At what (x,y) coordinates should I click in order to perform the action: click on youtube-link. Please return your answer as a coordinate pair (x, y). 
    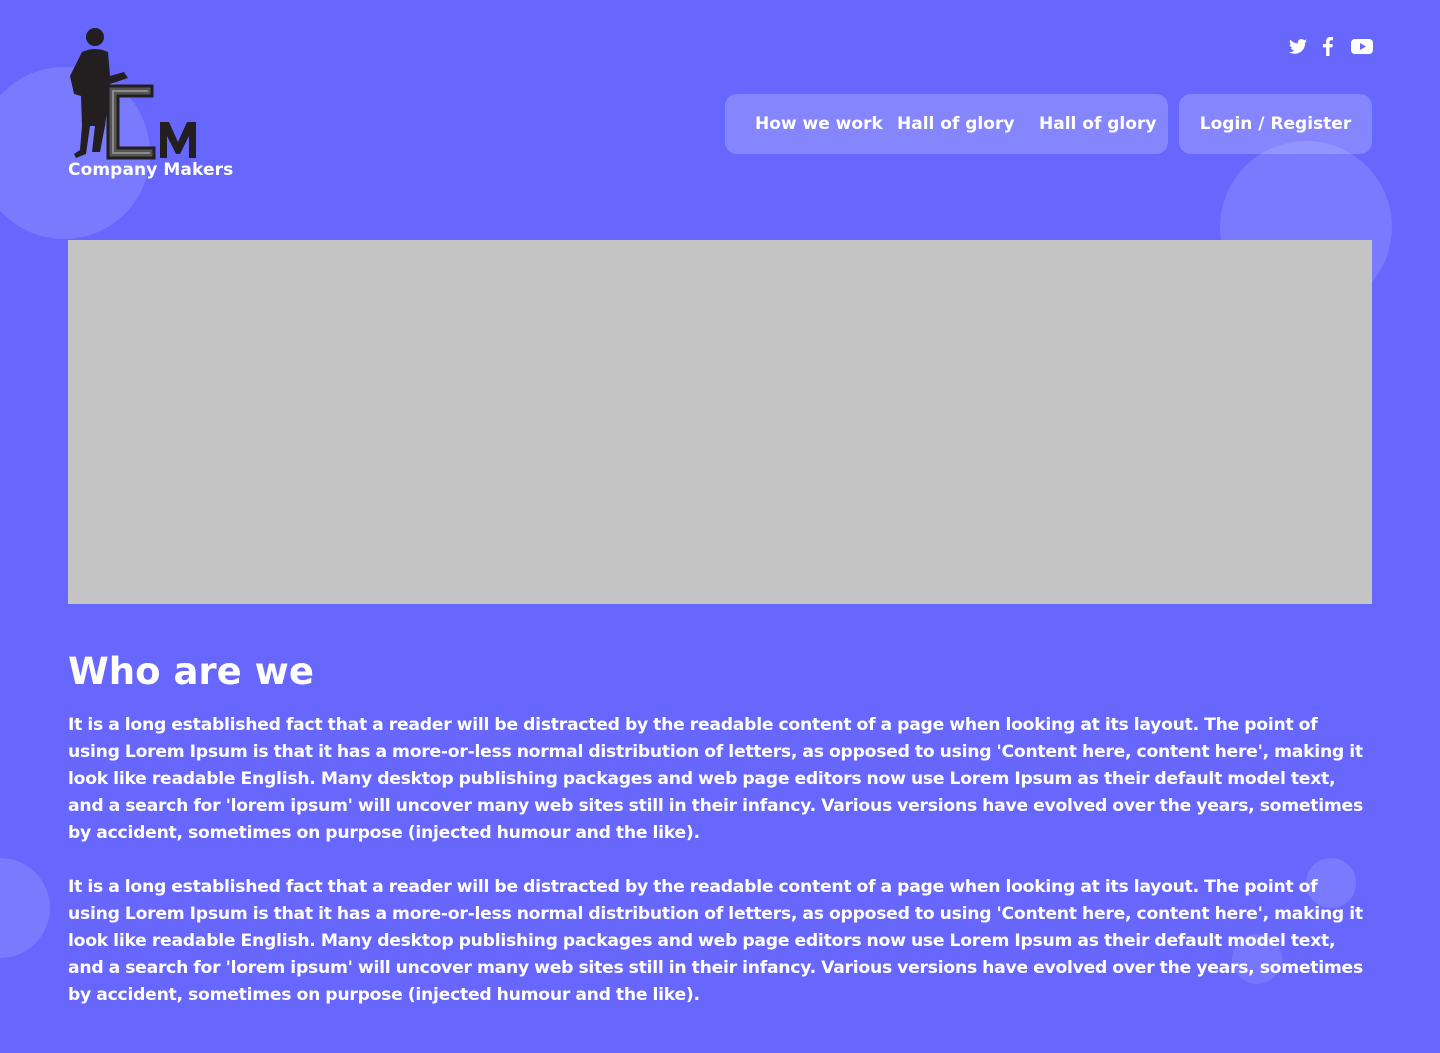
    Looking at the image, I should click on (1362, 46).